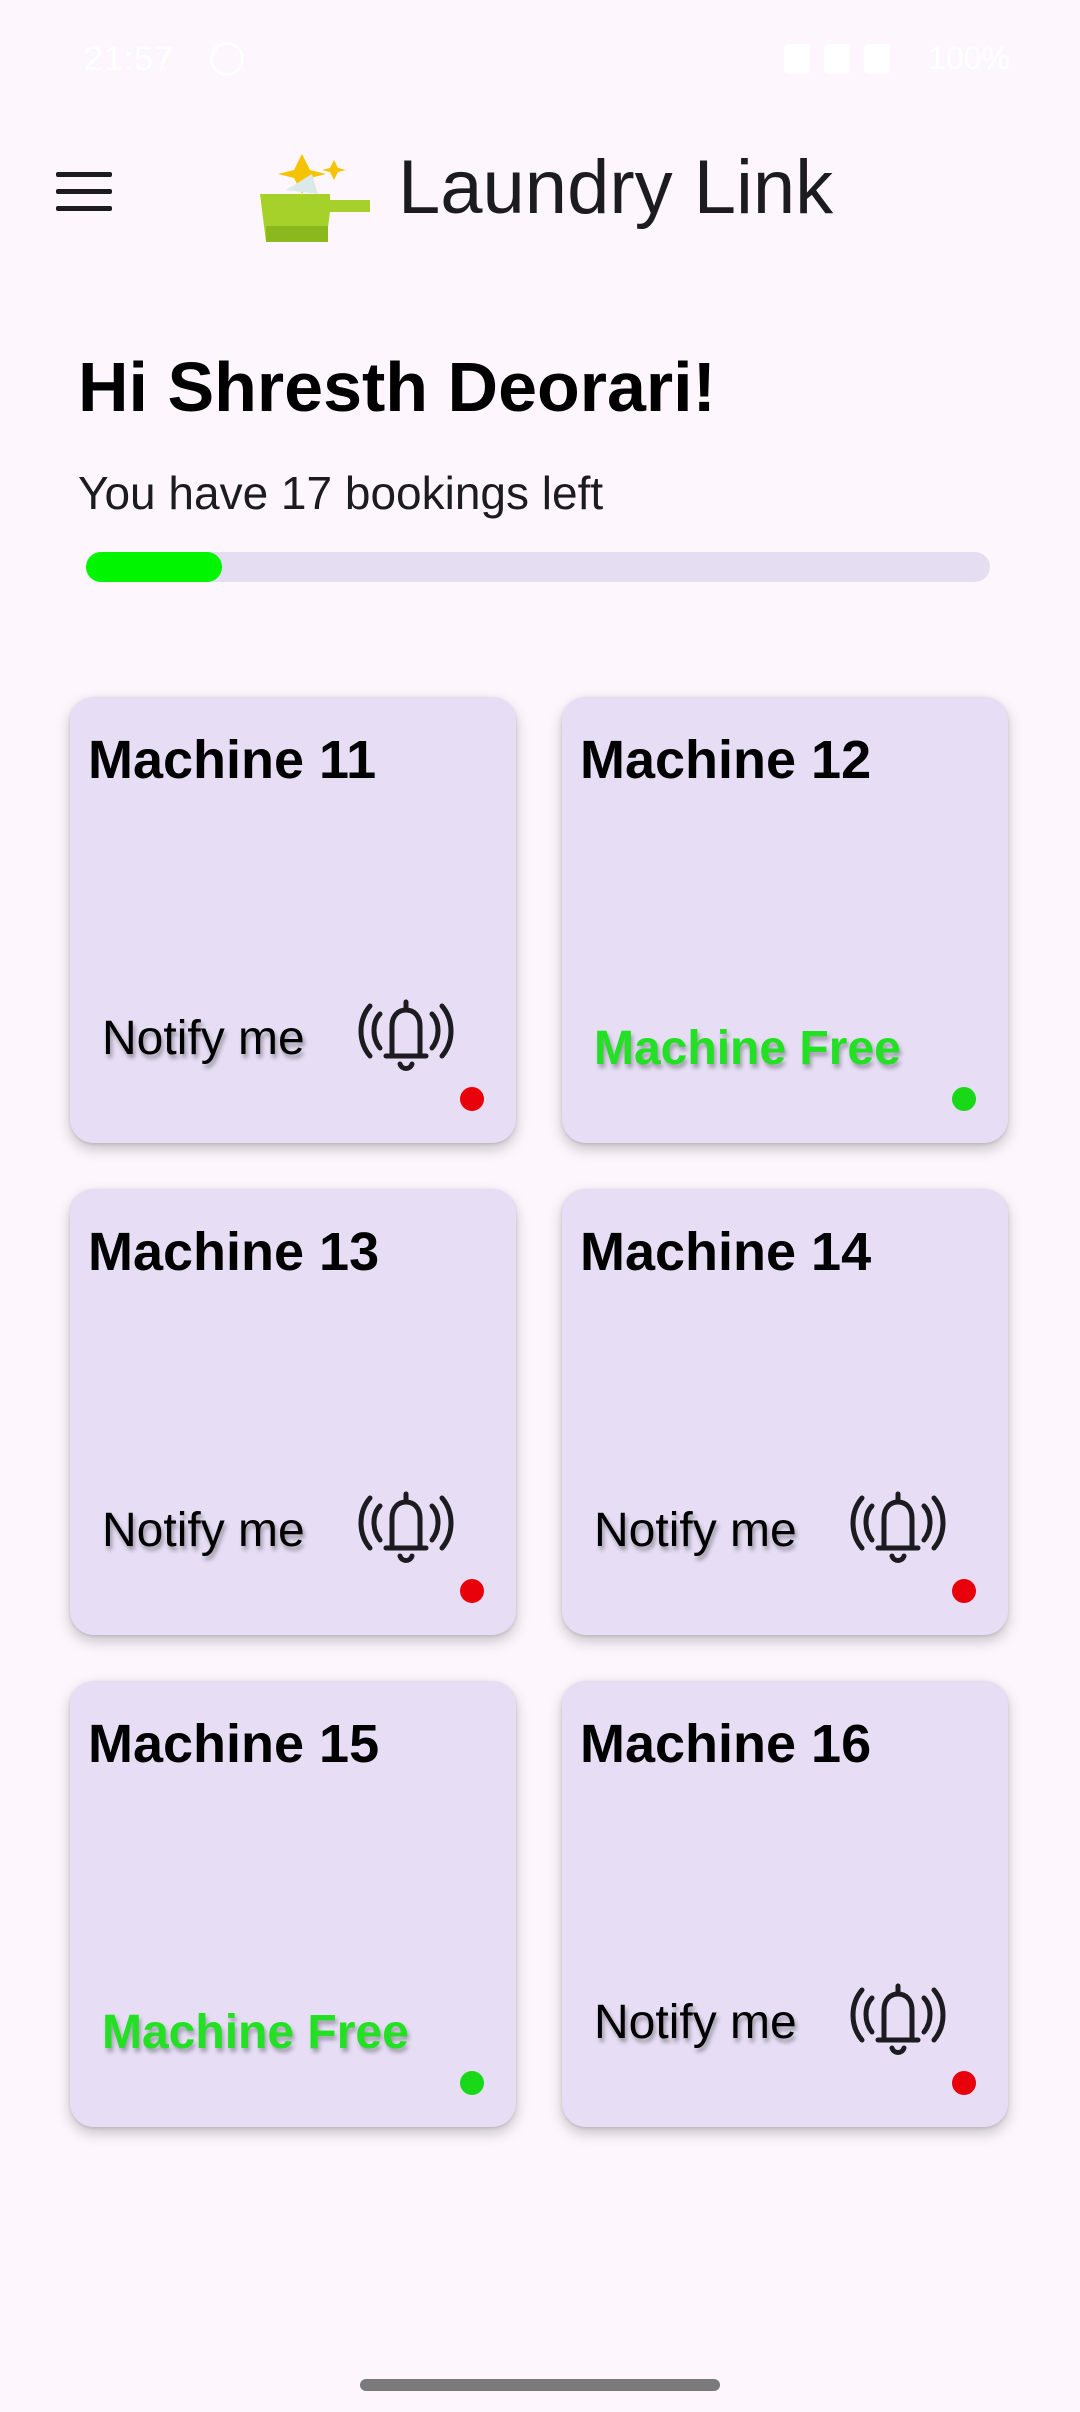  What do you see at coordinates (397, 387) in the screenshot?
I see `greeting-heading: Hi Shresth Deorari!` at bounding box center [397, 387].